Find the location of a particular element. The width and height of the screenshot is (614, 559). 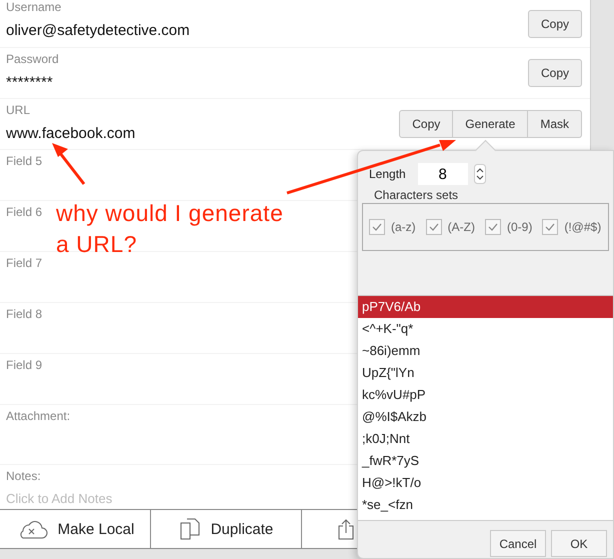

cloud-button: Make Local is located at coordinates (75, 529).